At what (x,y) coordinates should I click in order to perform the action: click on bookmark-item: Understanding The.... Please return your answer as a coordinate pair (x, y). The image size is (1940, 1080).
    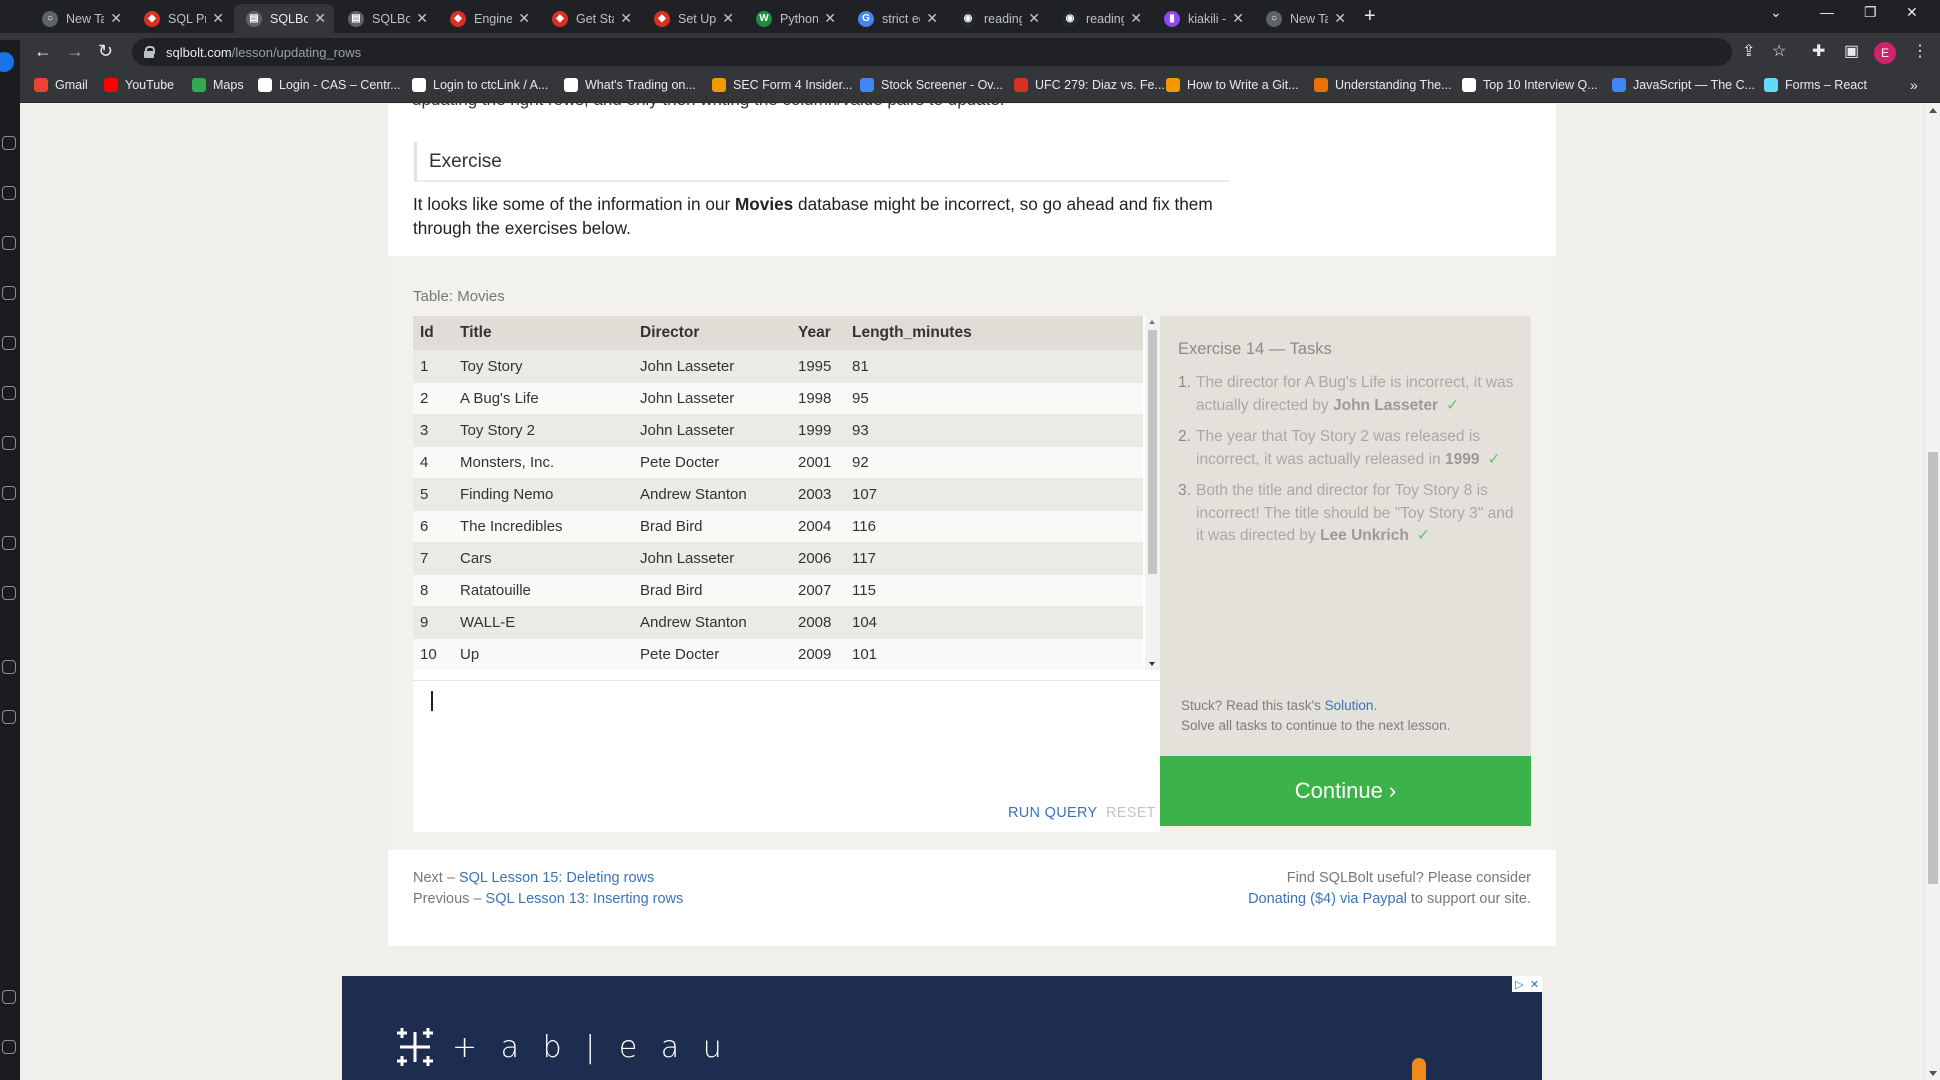
    Looking at the image, I should click on (1383, 85).